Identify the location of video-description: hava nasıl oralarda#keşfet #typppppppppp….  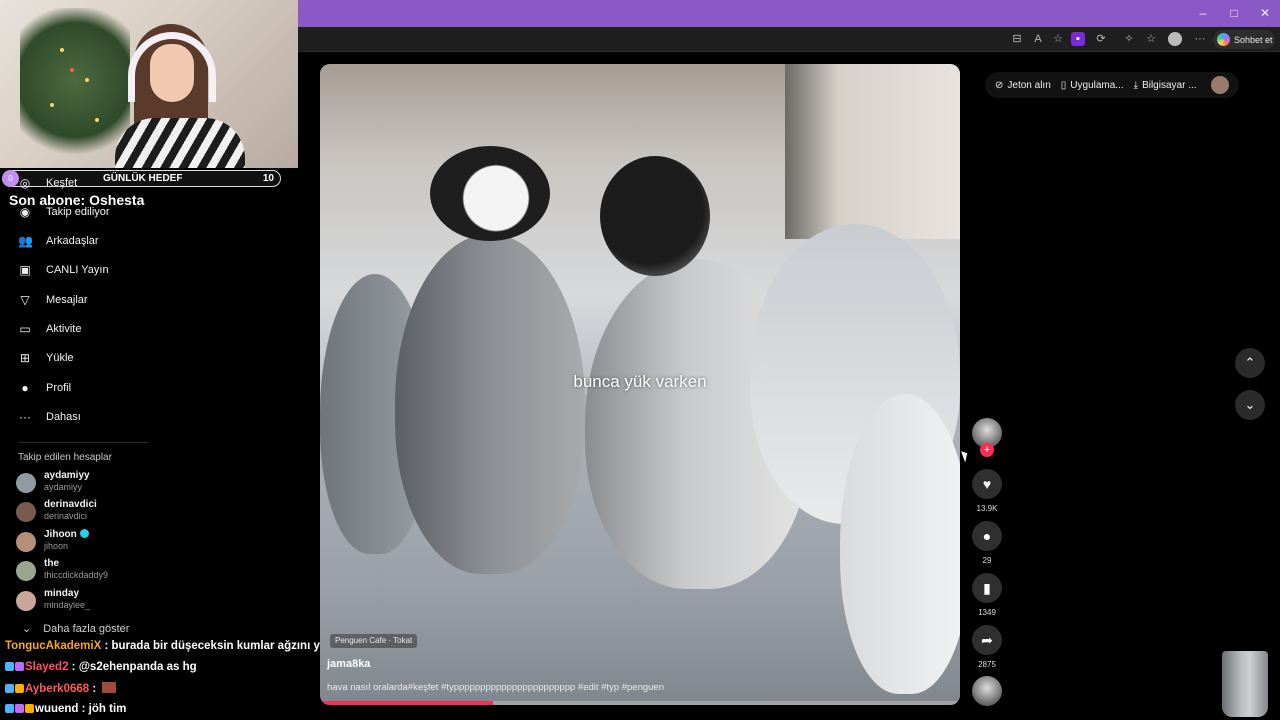
(495, 687).